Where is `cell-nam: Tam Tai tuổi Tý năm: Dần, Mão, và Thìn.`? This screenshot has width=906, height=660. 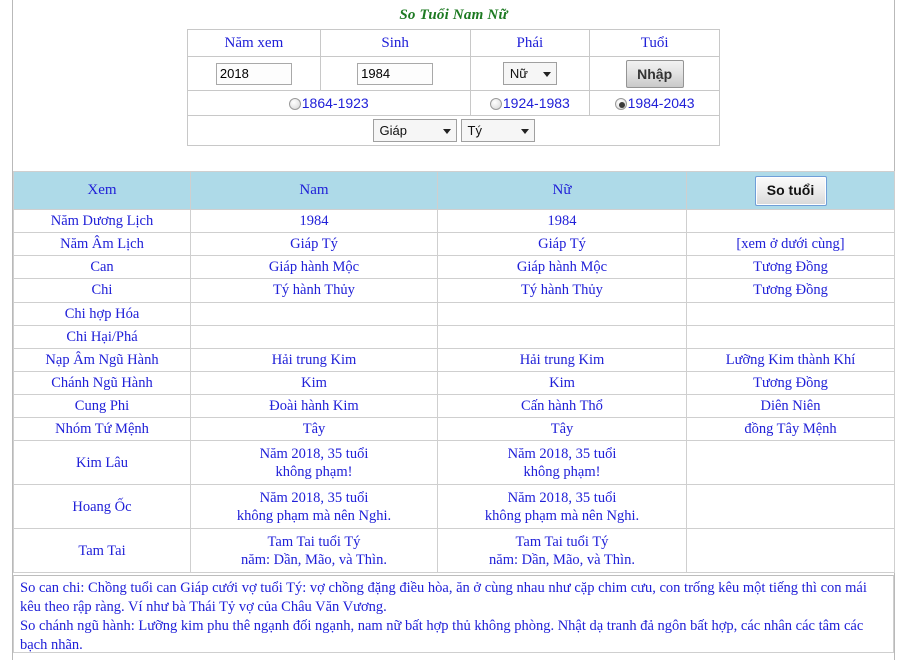
cell-nam: Tam Tai tuổi Tý năm: Dần, Mão, và Thìn. is located at coordinates (314, 551).